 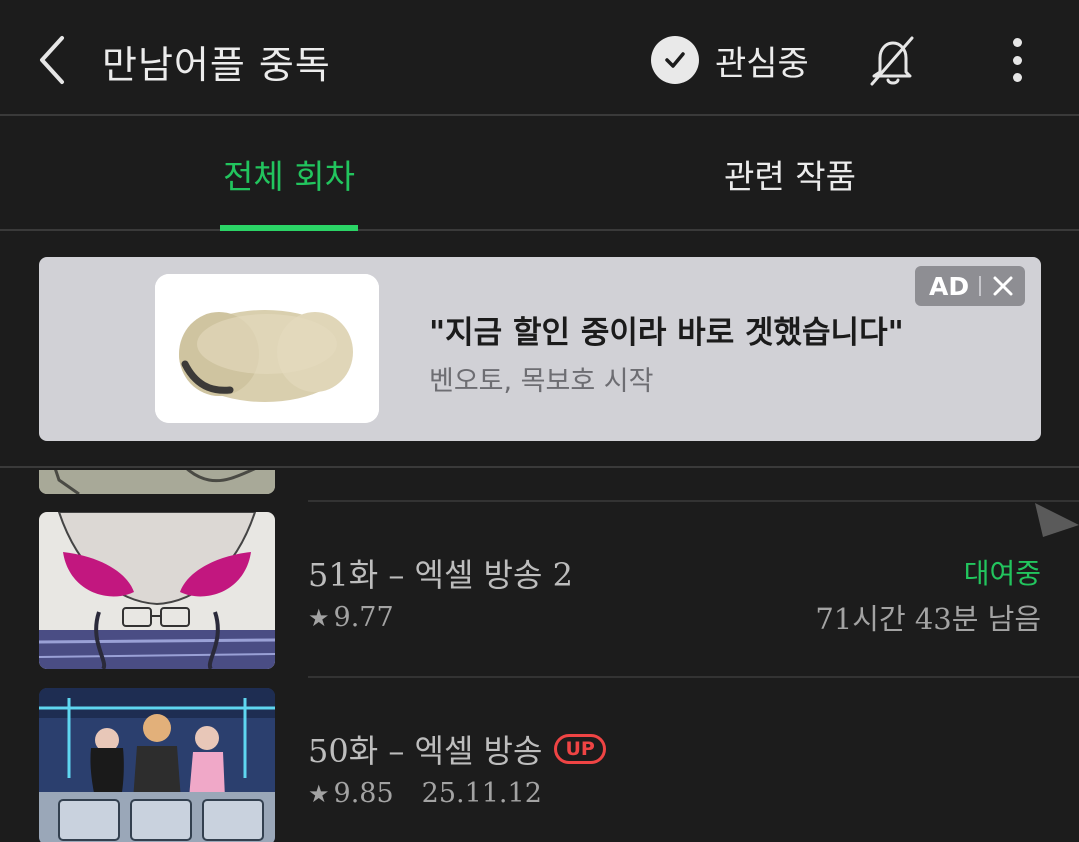 What do you see at coordinates (216, 65) in the screenshot?
I see `page-title: 만남어플 중독` at bounding box center [216, 65].